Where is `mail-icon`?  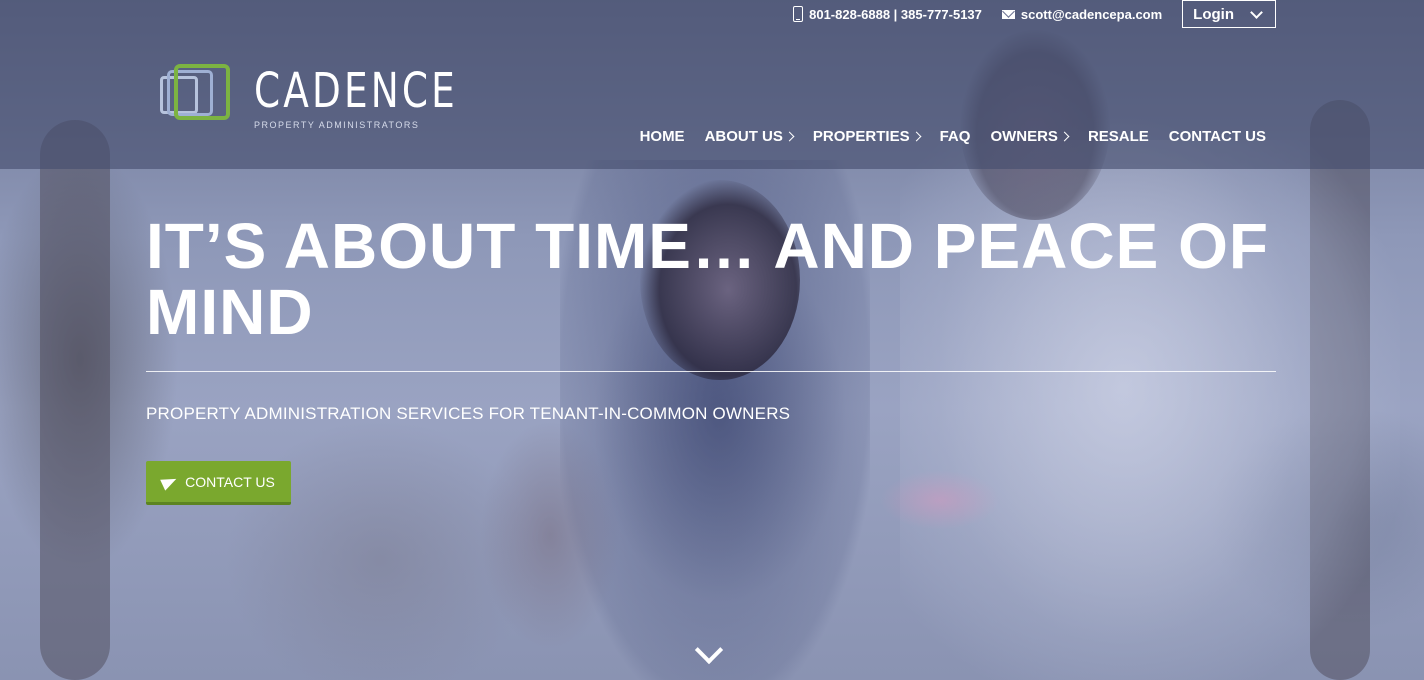 mail-icon is located at coordinates (1008, 14).